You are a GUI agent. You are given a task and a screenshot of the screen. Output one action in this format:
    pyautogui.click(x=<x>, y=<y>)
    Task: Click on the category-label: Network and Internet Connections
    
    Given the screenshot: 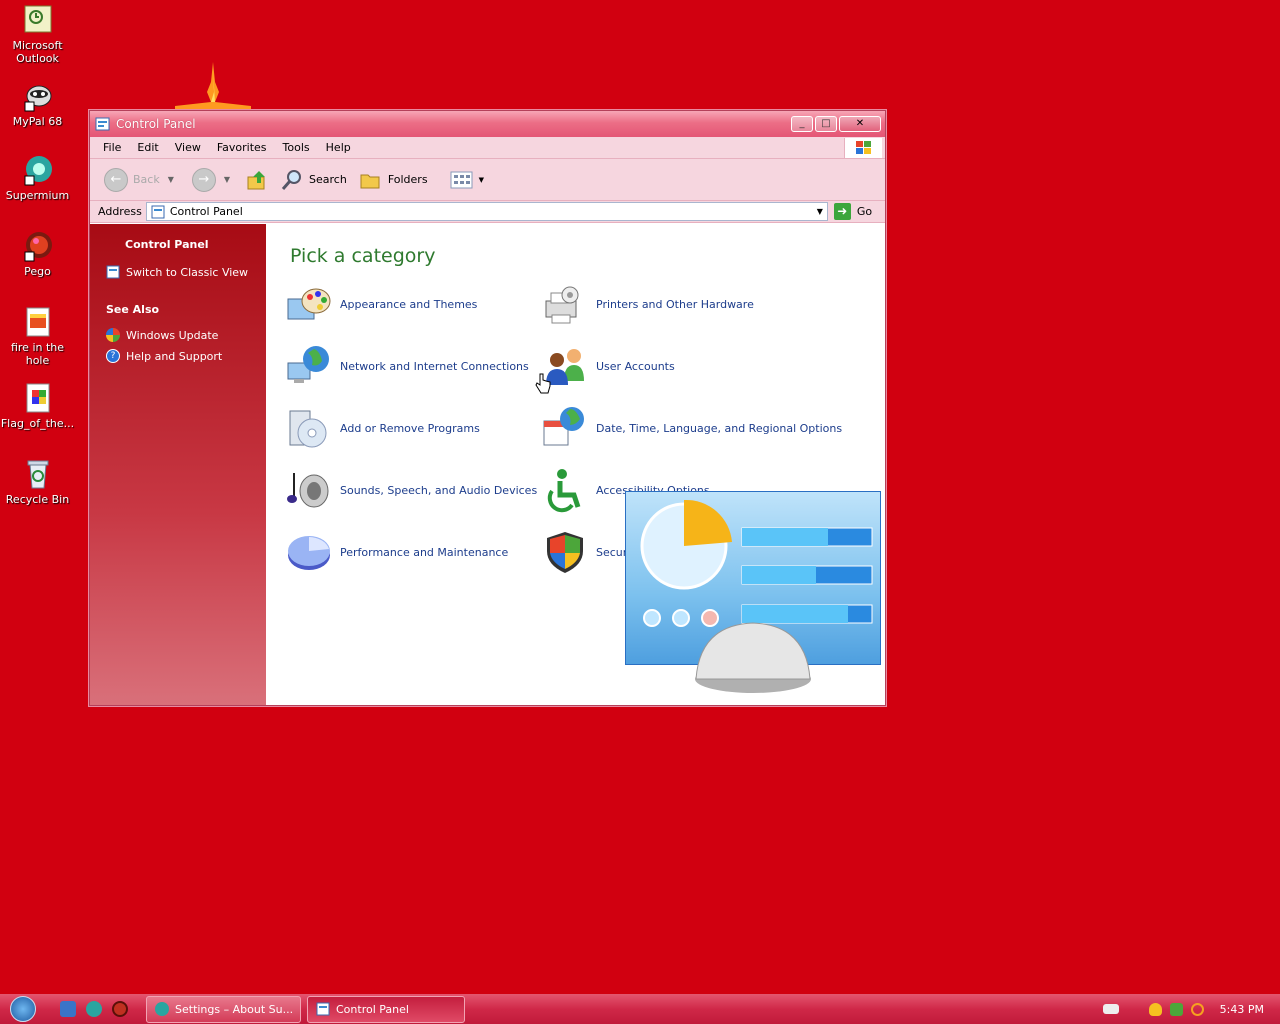 What is the action you would take?
    pyautogui.click(x=434, y=366)
    